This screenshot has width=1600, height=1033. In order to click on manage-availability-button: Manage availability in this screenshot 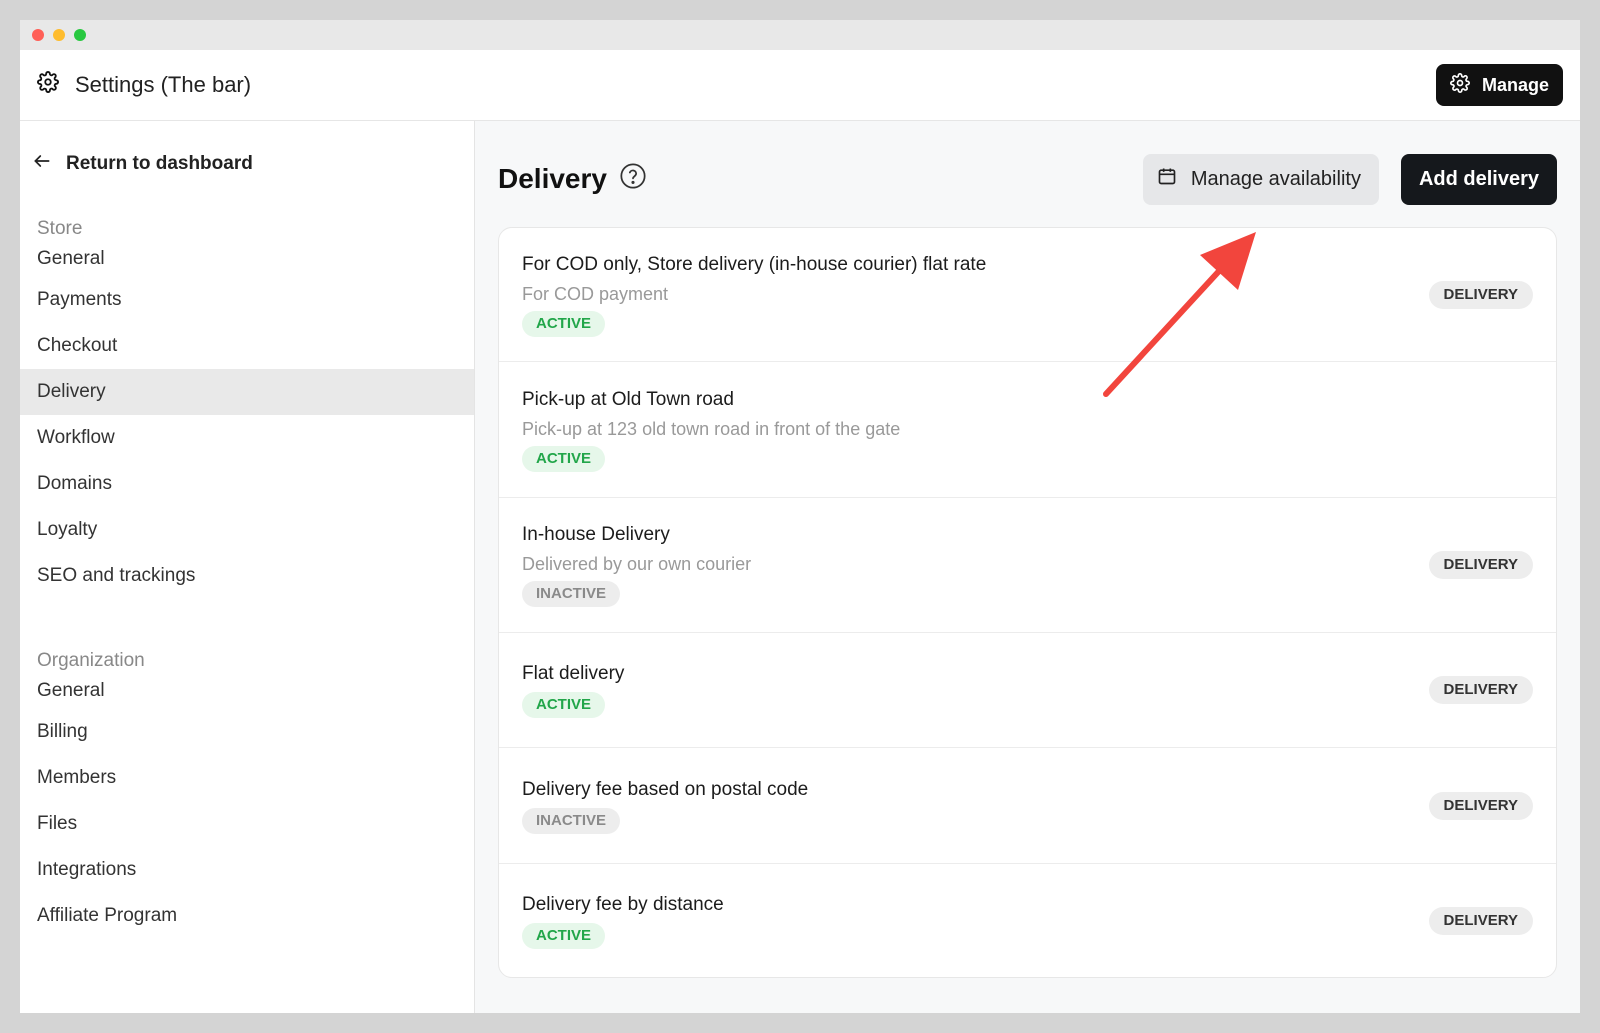, I will do `click(1260, 179)`.